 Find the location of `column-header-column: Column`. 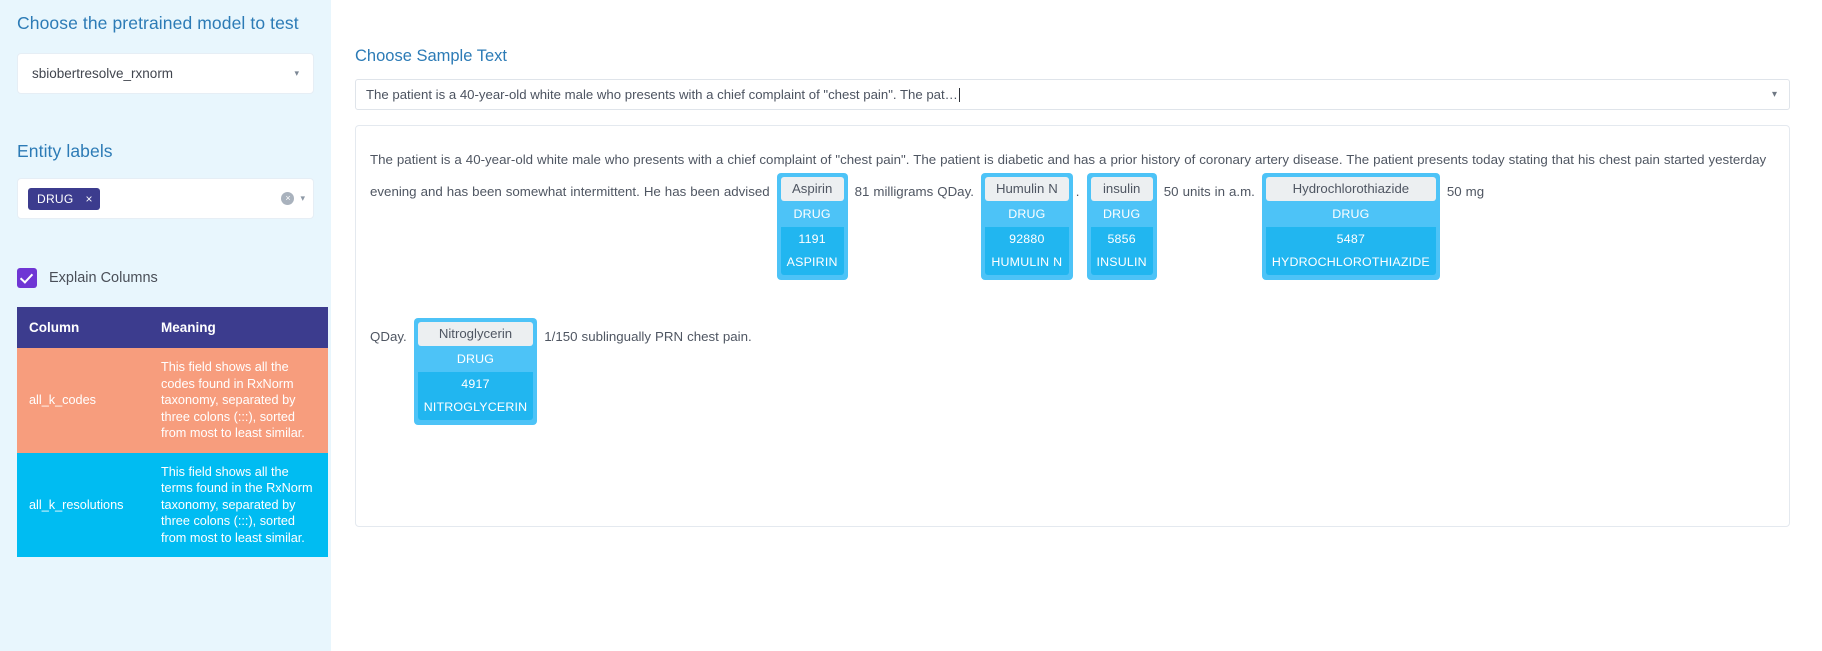

column-header-column: Column is located at coordinates (83, 327).